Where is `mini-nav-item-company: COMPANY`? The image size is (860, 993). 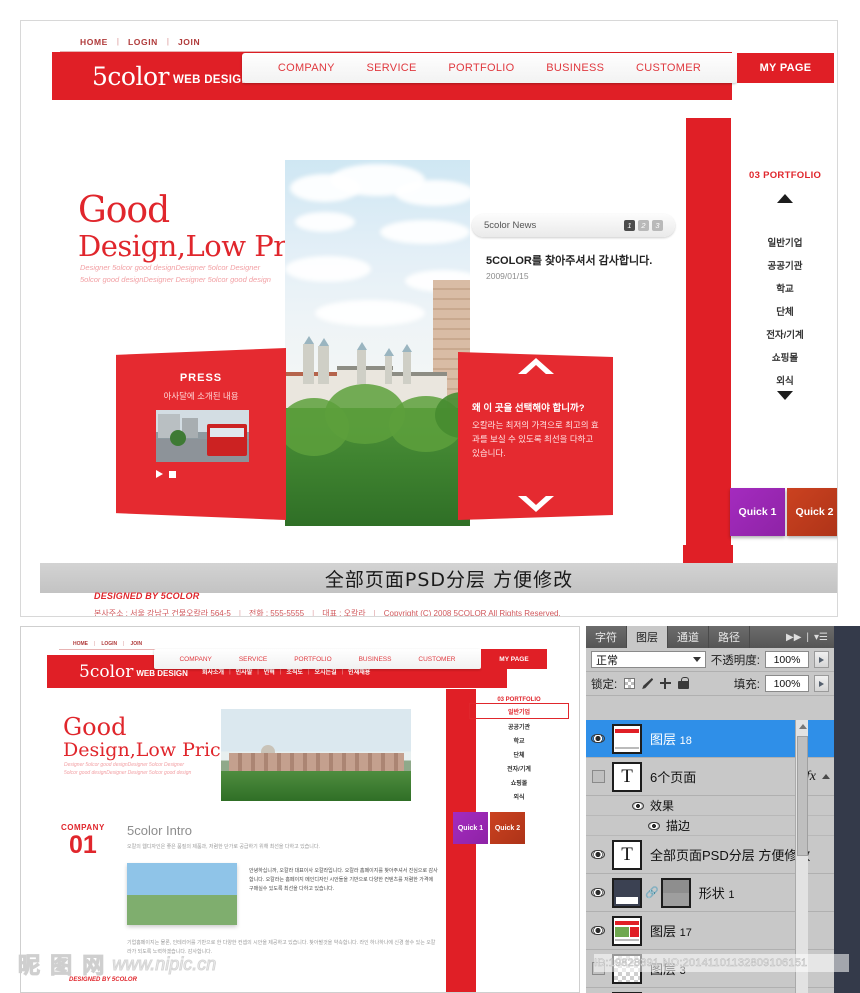
mini-nav-item-company: COMPANY is located at coordinates (195, 659).